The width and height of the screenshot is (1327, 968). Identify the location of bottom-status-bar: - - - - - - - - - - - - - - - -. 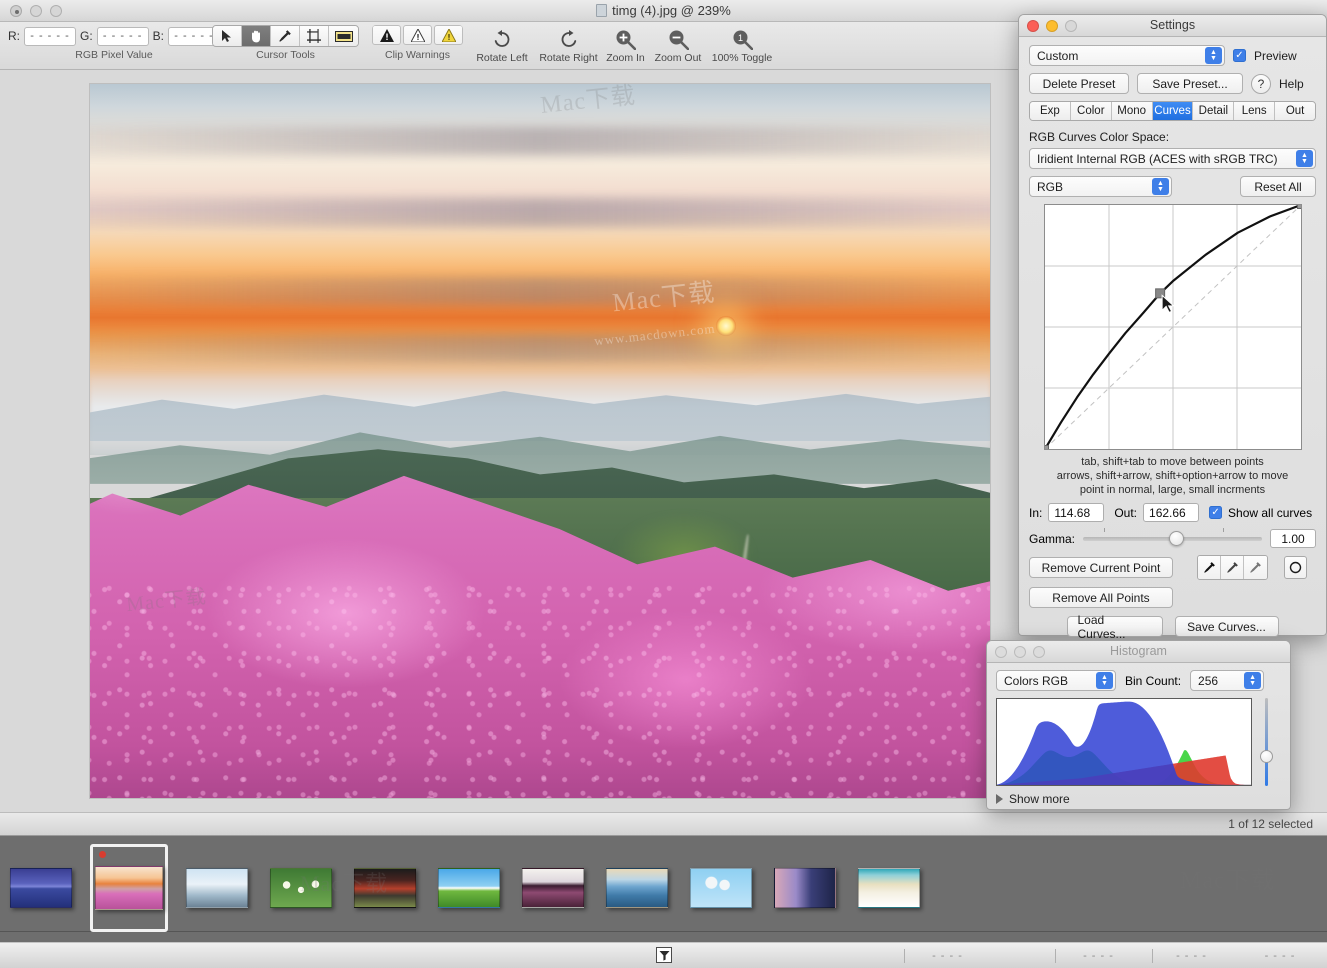
(663, 950).